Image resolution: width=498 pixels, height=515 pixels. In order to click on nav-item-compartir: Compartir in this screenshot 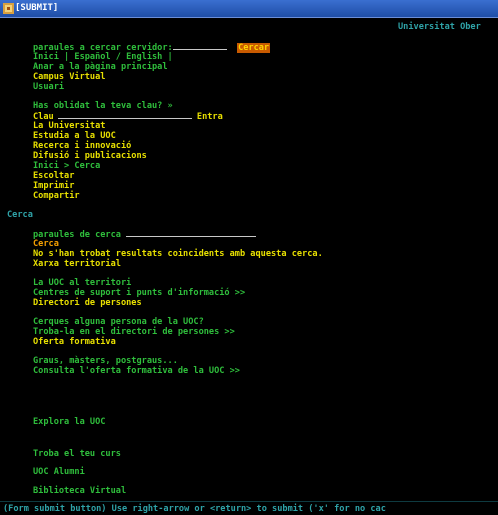, I will do `click(56, 196)`.